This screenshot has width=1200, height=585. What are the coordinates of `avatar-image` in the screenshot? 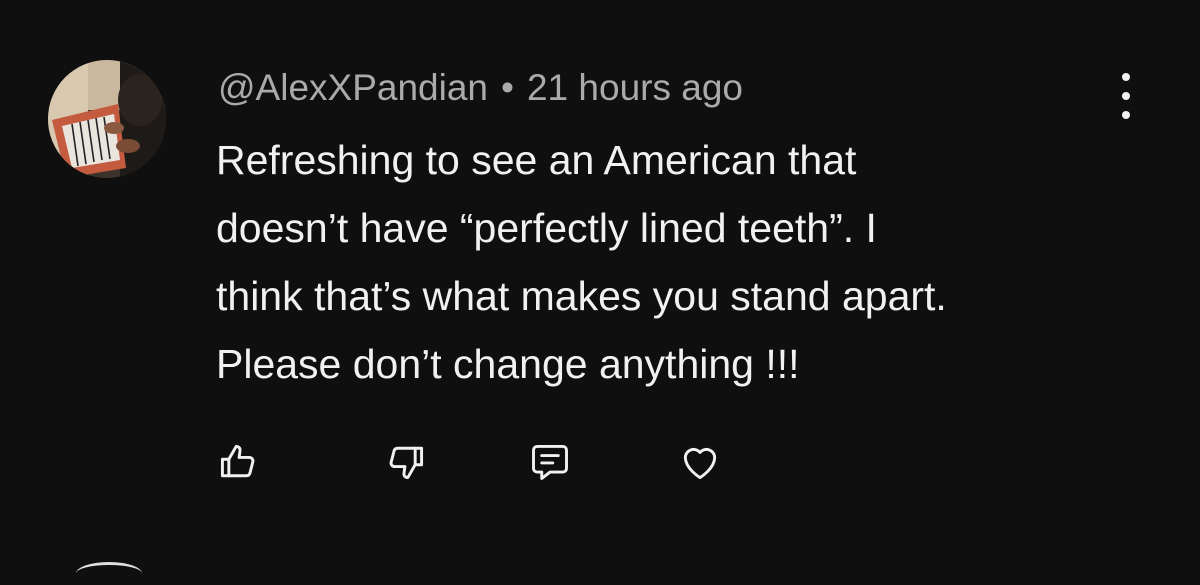 It's located at (107, 119).